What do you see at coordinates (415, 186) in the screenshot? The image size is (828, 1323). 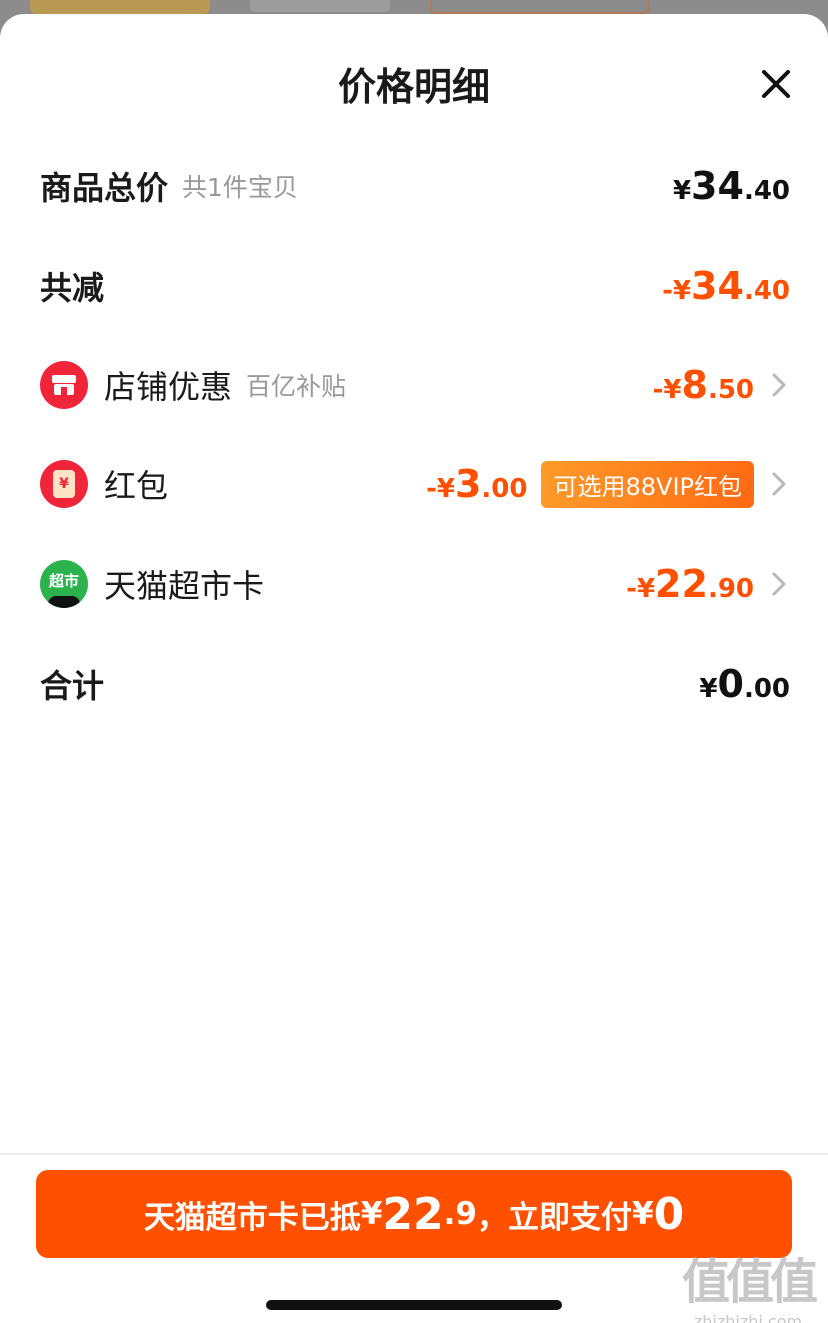 I see `row-goods-total: 商品总价 共1件宝贝 ¥ 34 .40` at bounding box center [415, 186].